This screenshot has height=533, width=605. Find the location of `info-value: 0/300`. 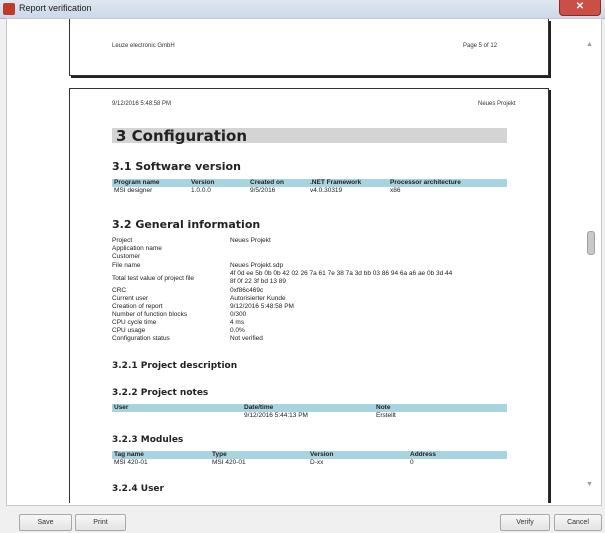

info-value: 0/300 is located at coordinates (238, 314).